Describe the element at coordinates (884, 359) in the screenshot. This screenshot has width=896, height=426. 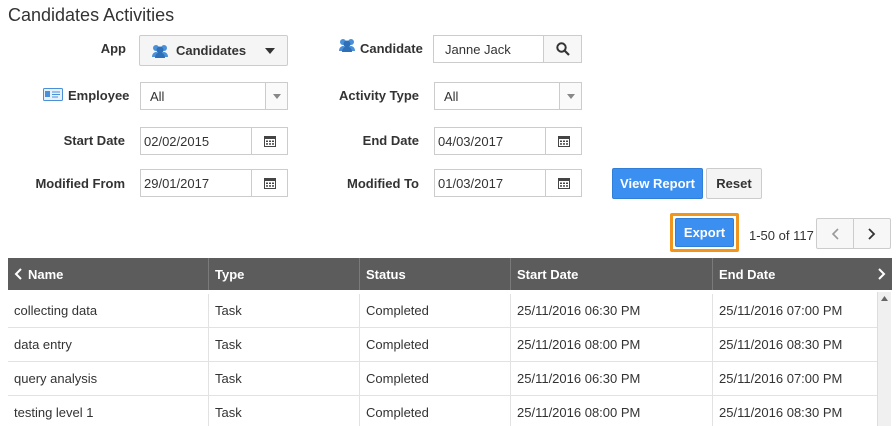
I see `table-scrollbar` at that location.